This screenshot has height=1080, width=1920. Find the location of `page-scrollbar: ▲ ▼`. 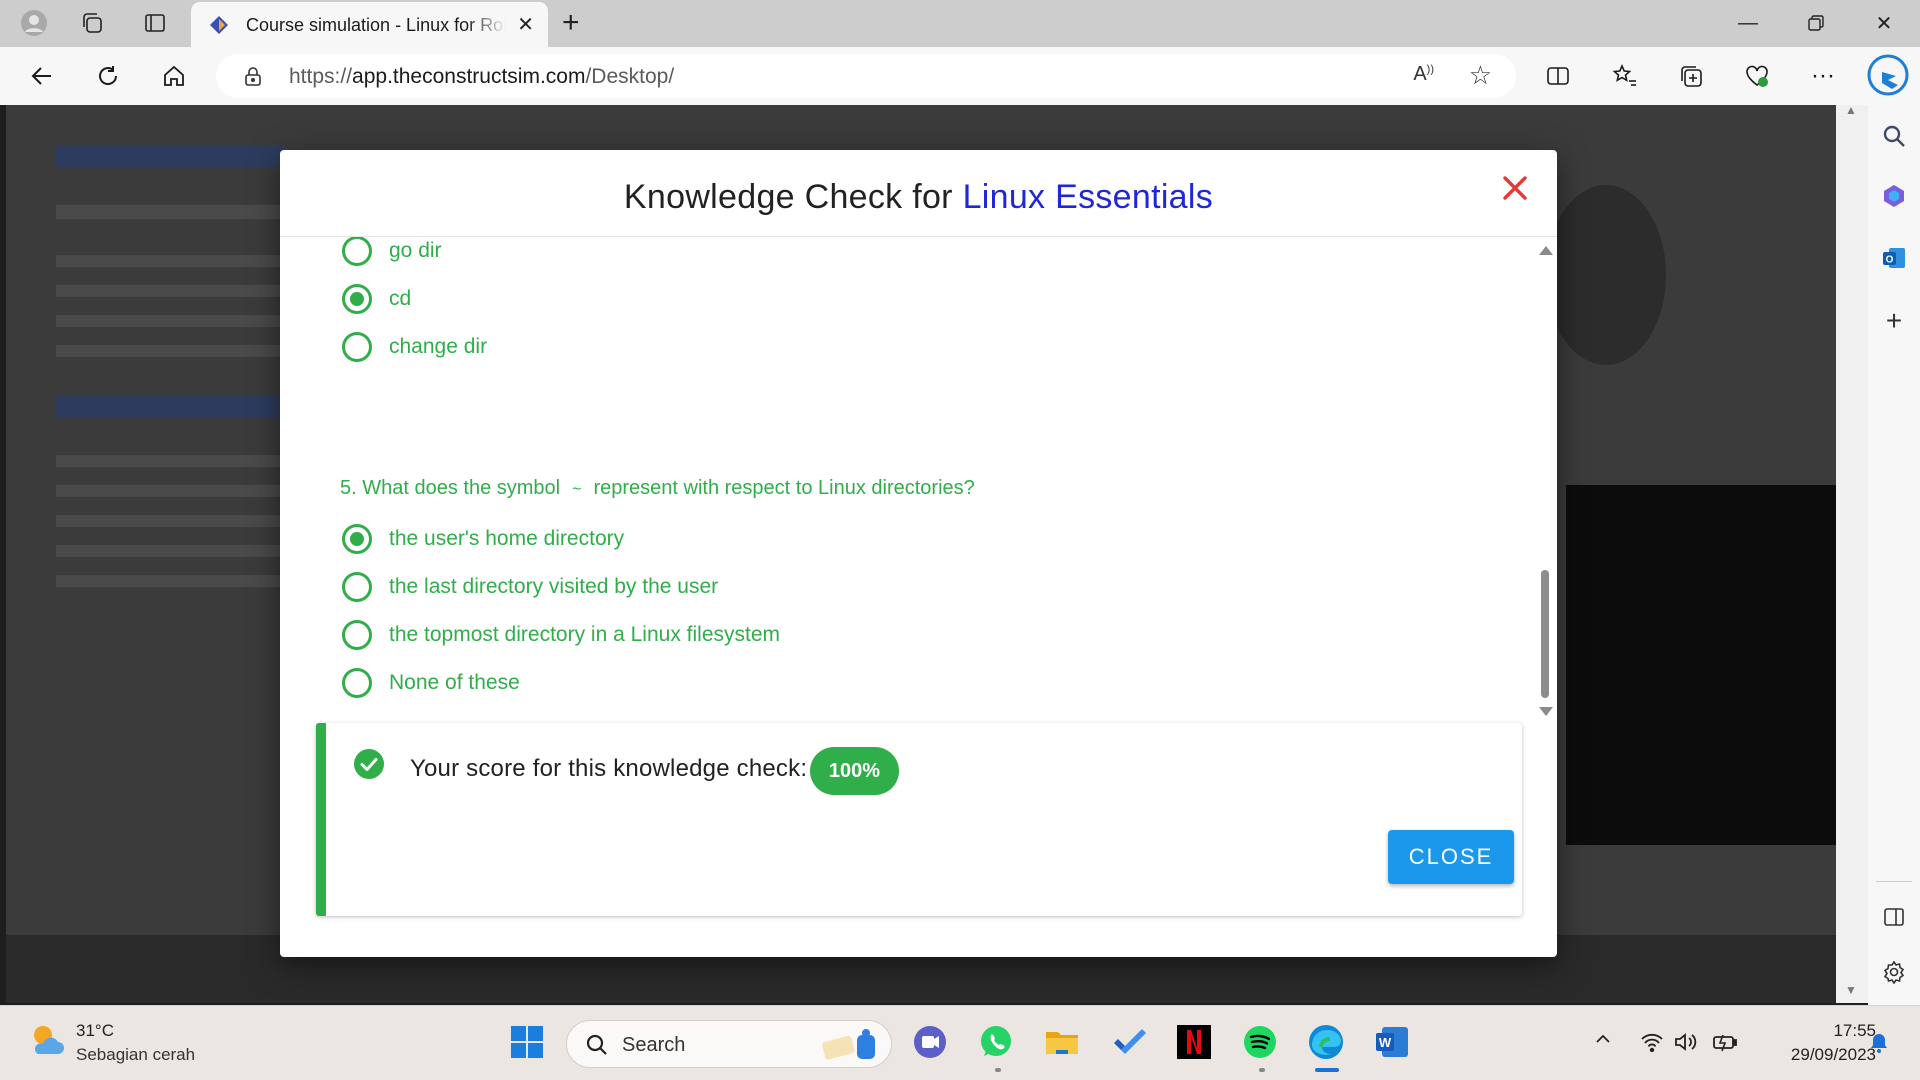

page-scrollbar: ▲ ▼ is located at coordinates (1852, 553).